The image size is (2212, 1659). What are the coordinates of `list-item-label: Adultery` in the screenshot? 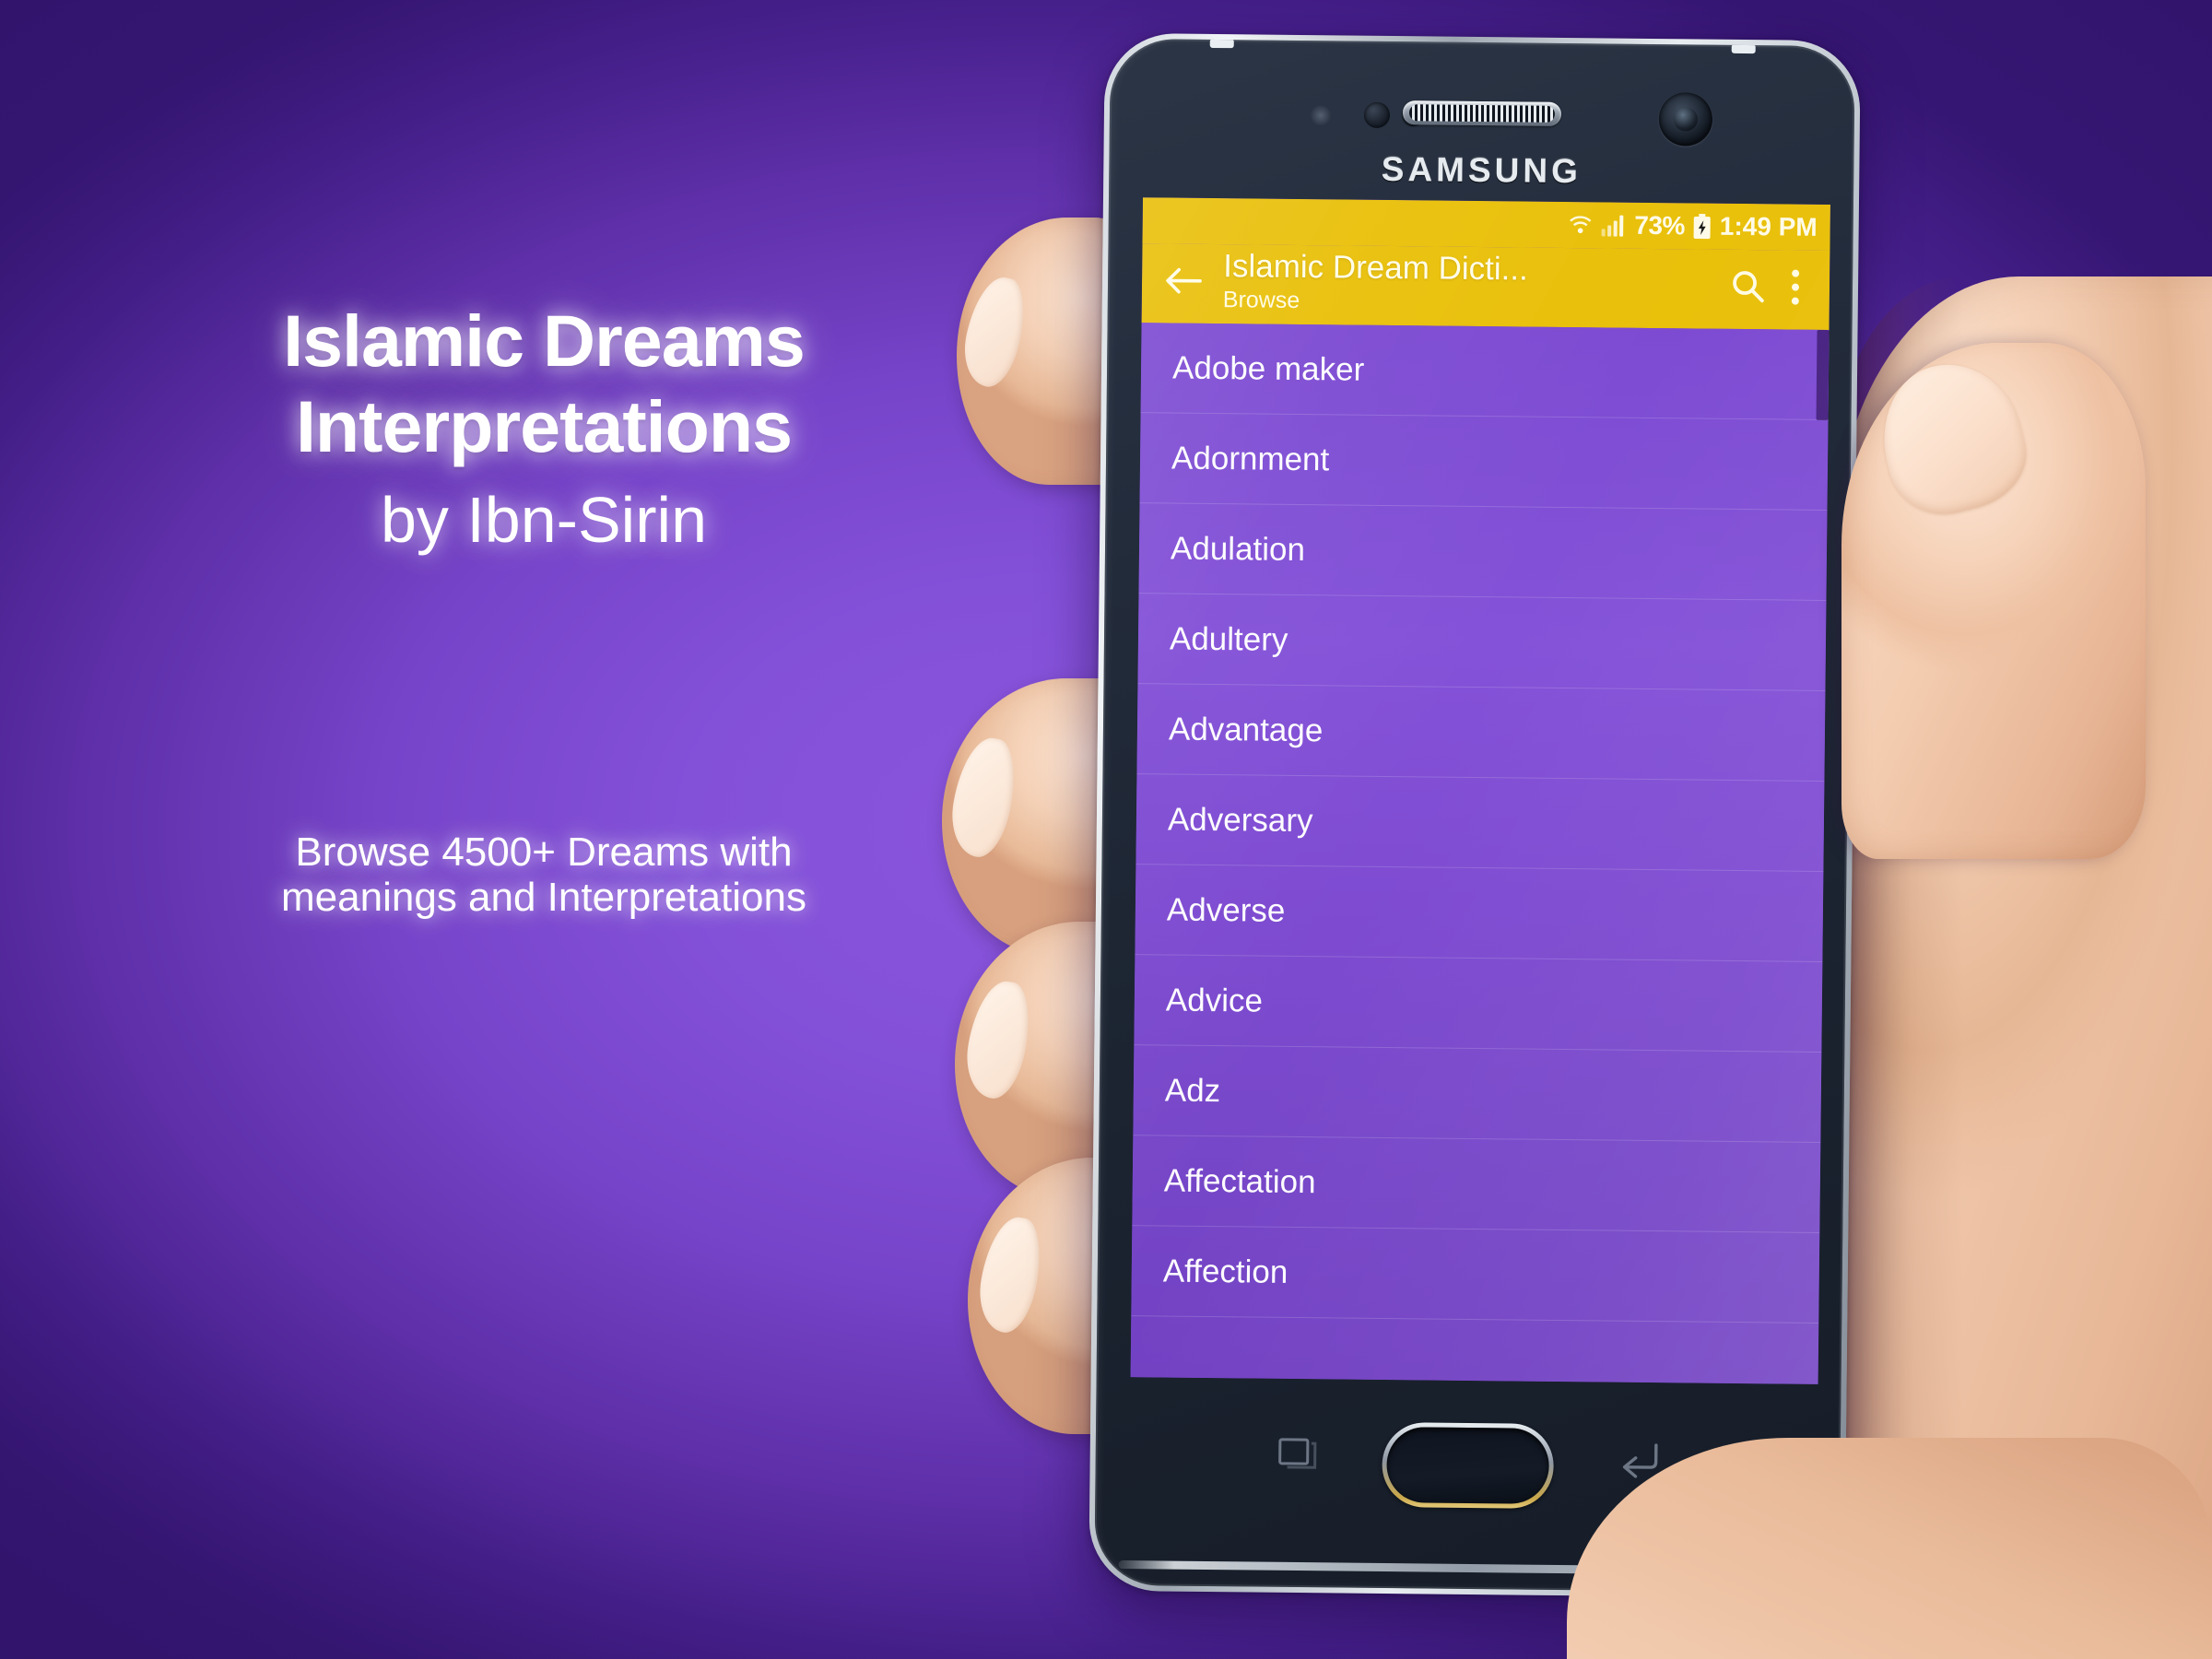 It's located at (1228, 639).